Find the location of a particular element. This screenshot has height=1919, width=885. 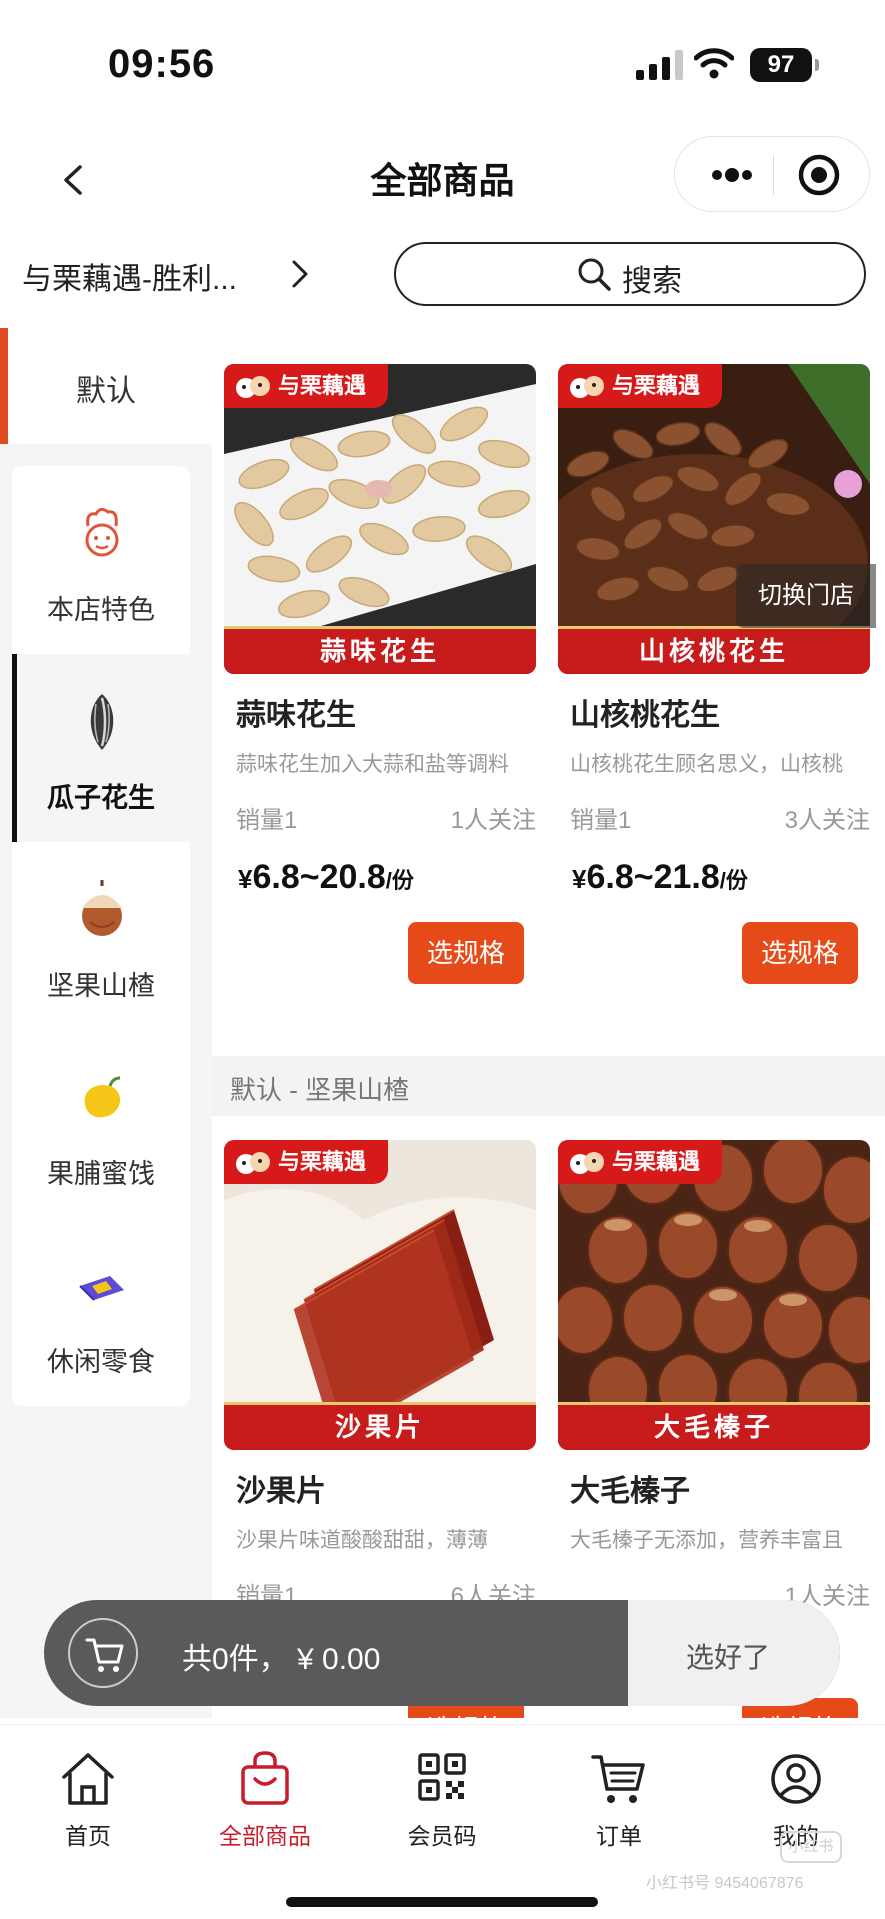

sidebar-item-dried-fruit: 果脯蜜饯 is located at coordinates (101, 1124).